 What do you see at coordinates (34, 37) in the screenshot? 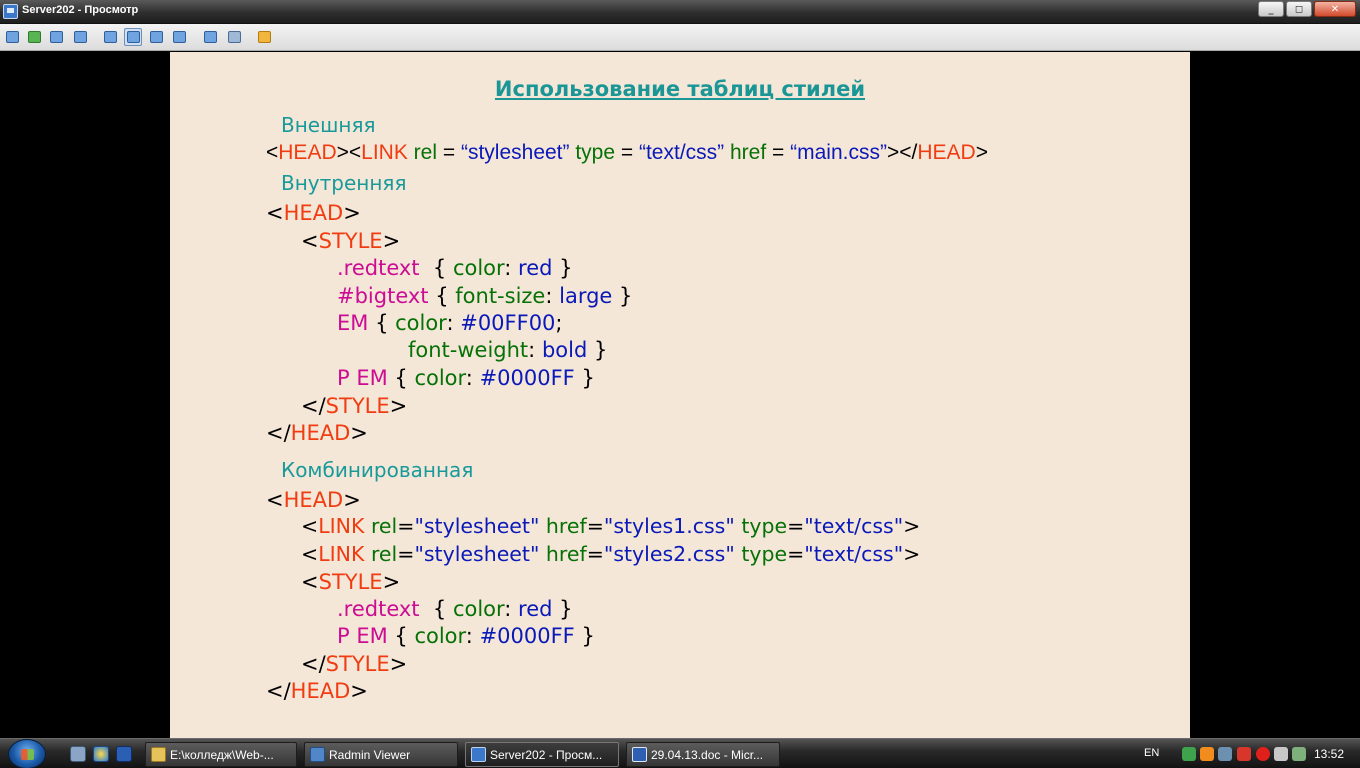
I see `view-only-button` at bounding box center [34, 37].